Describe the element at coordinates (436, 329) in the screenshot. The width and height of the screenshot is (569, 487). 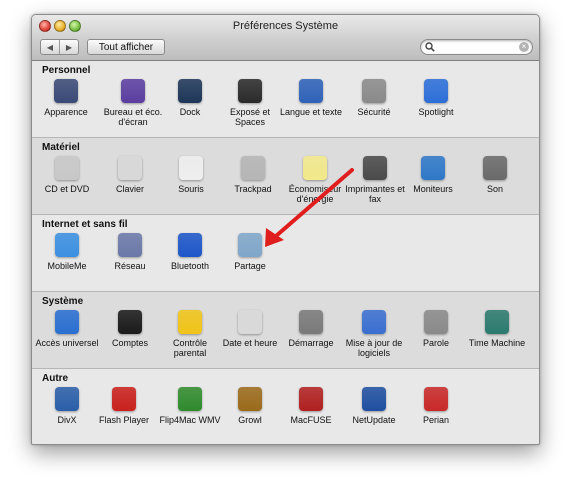
I see `pref-pane-speech: Parole` at that location.